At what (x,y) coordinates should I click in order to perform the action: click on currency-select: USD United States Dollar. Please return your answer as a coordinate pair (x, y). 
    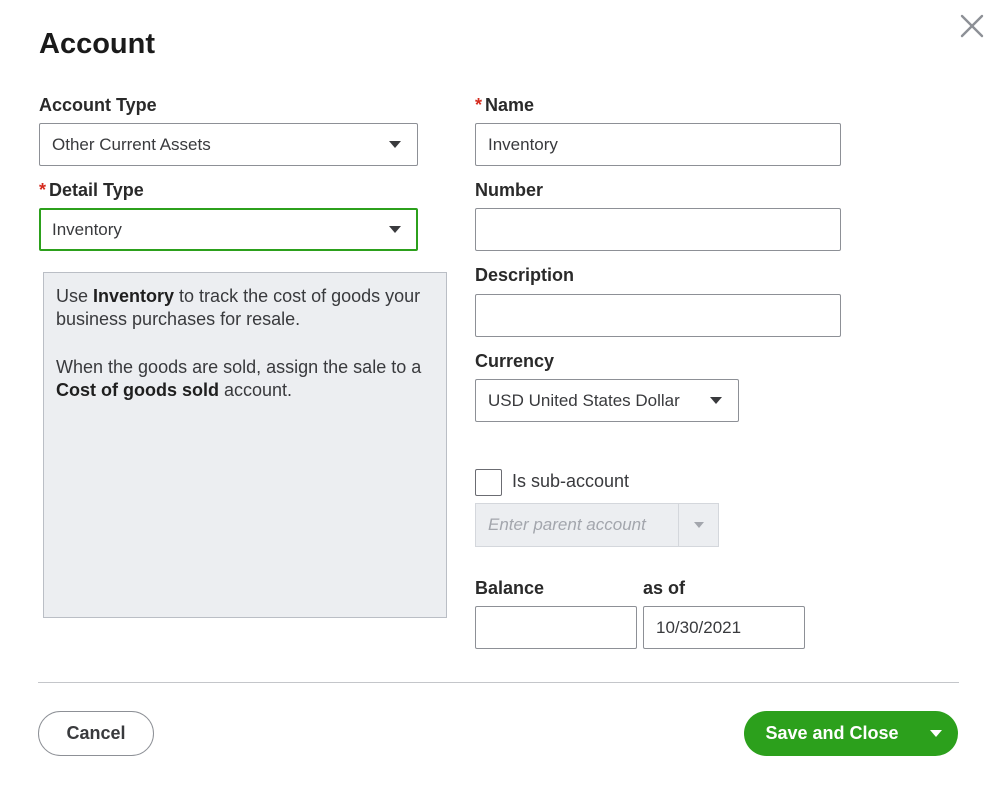
    Looking at the image, I should click on (607, 400).